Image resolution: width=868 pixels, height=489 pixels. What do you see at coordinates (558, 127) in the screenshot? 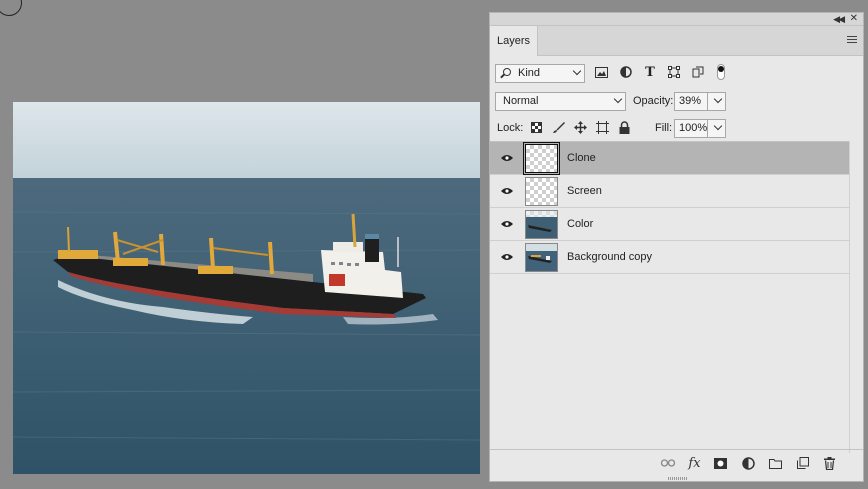
I see `lock-image-pixels-icon` at bounding box center [558, 127].